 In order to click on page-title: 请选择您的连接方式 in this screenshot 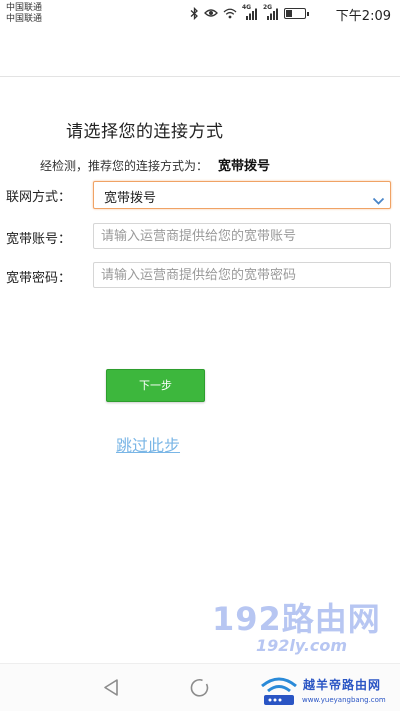, I will do `click(145, 132)`.